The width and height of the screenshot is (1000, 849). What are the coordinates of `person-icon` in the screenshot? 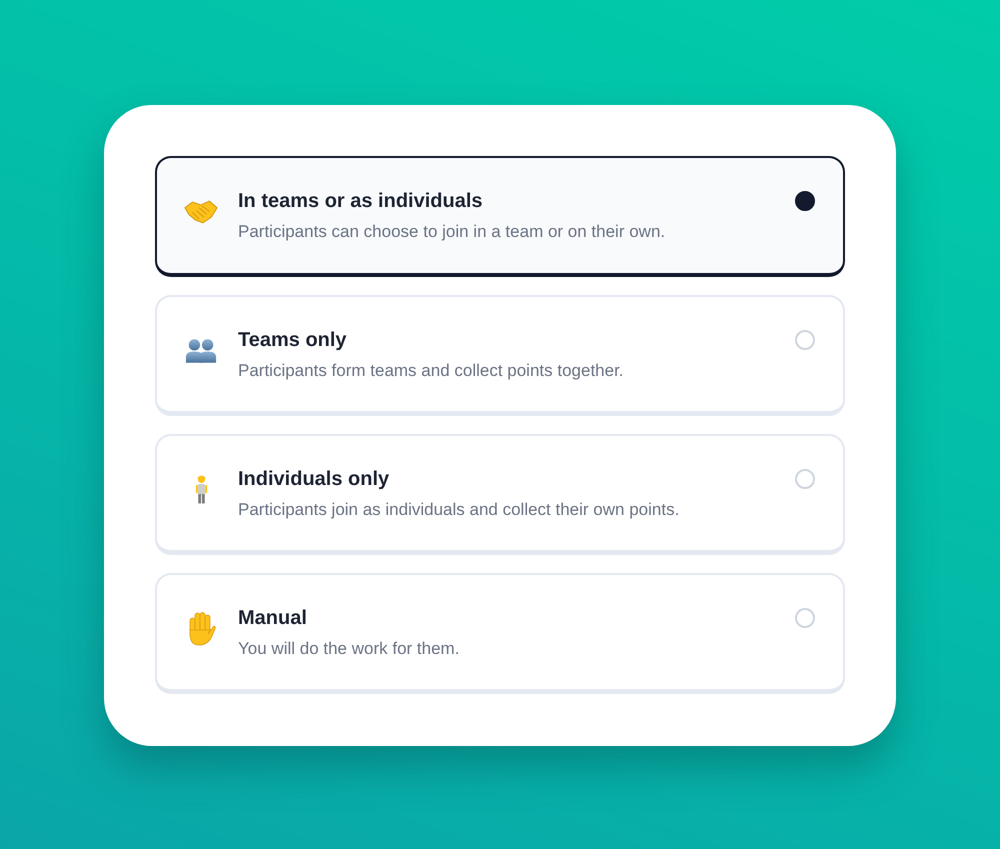 It's located at (201, 489).